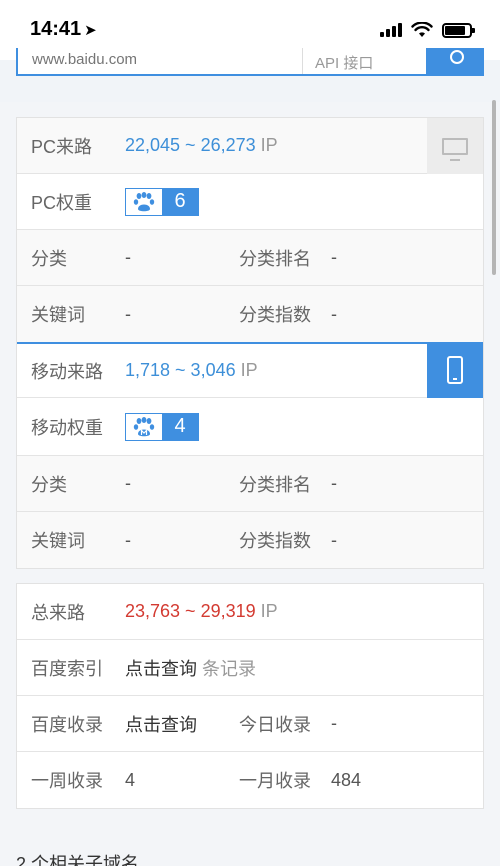  Describe the element at coordinates (161, 669) in the screenshot. I see `baidu-index-query-link: 点击查询` at that location.